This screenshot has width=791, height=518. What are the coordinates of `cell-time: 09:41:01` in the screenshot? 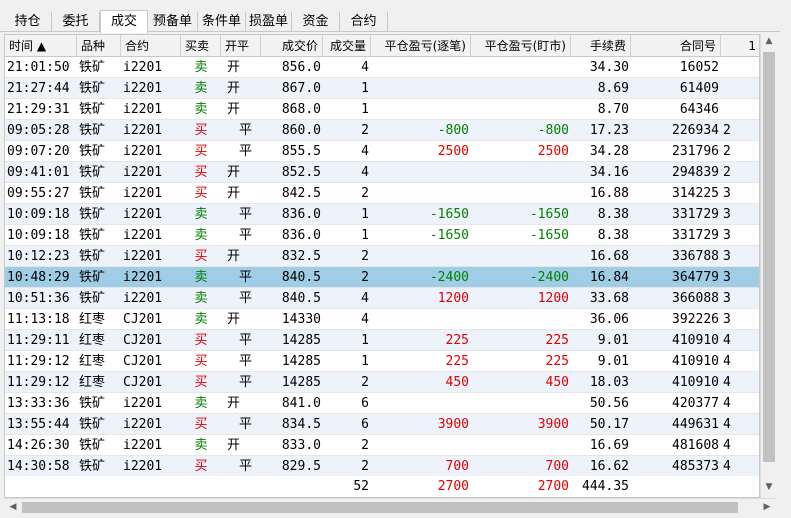 It's located at (38, 172).